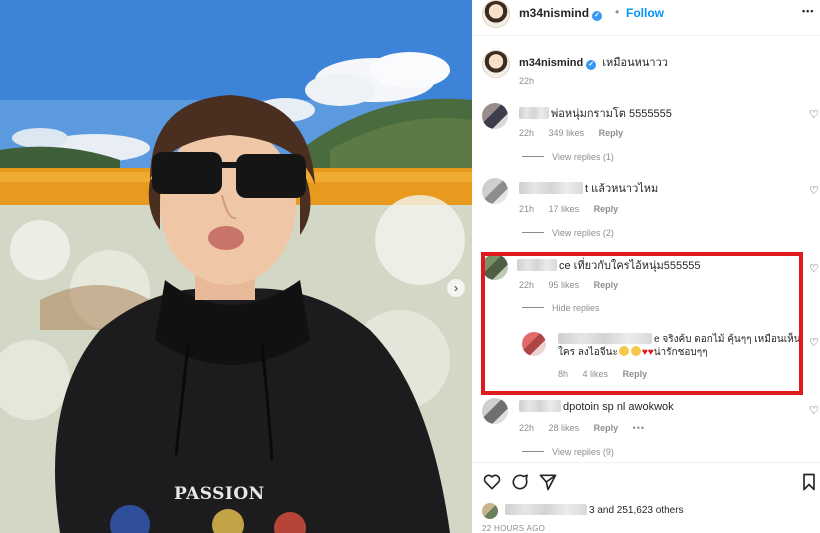  What do you see at coordinates (554, 13) in the screenshot?
I see `username-link: m34nismind` at bounding box center [554, 13].